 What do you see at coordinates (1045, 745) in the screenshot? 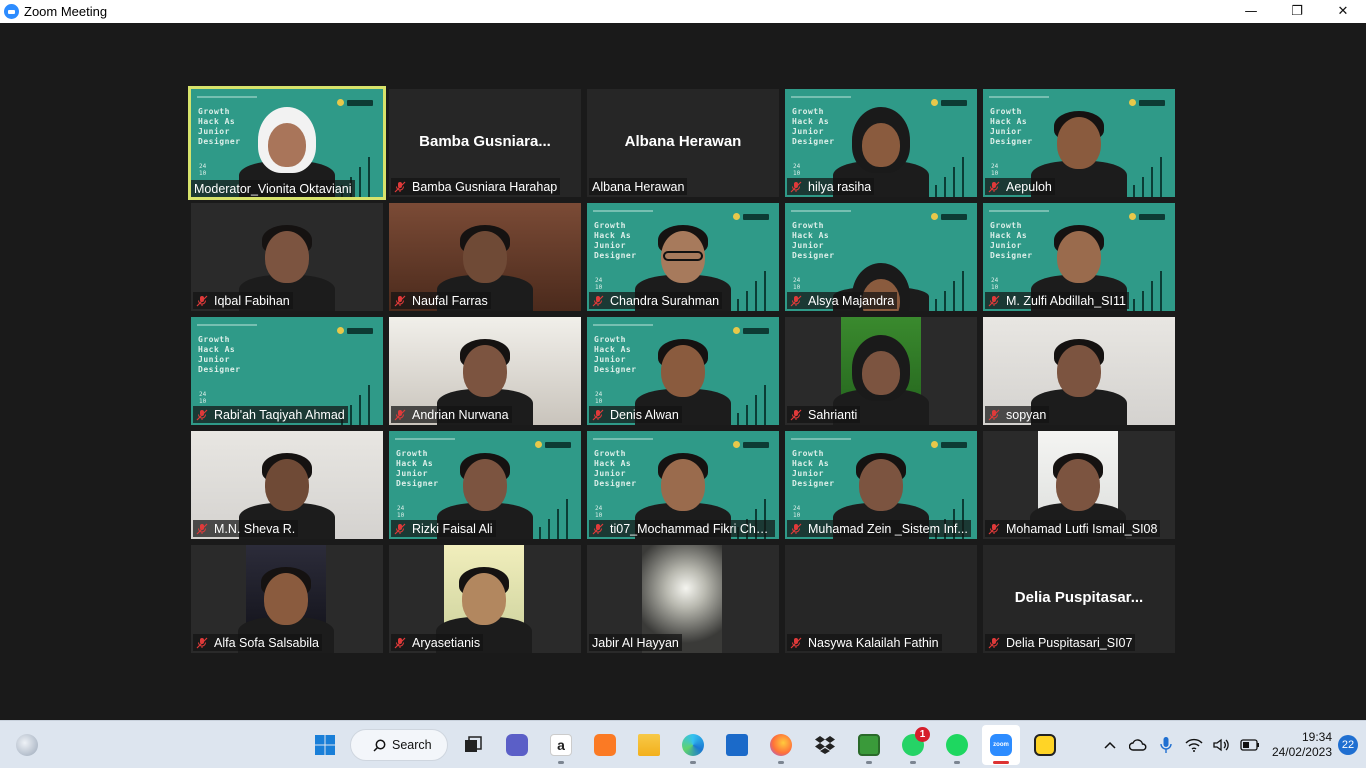
I see `norton-button` at bounding box center [1045, 745].